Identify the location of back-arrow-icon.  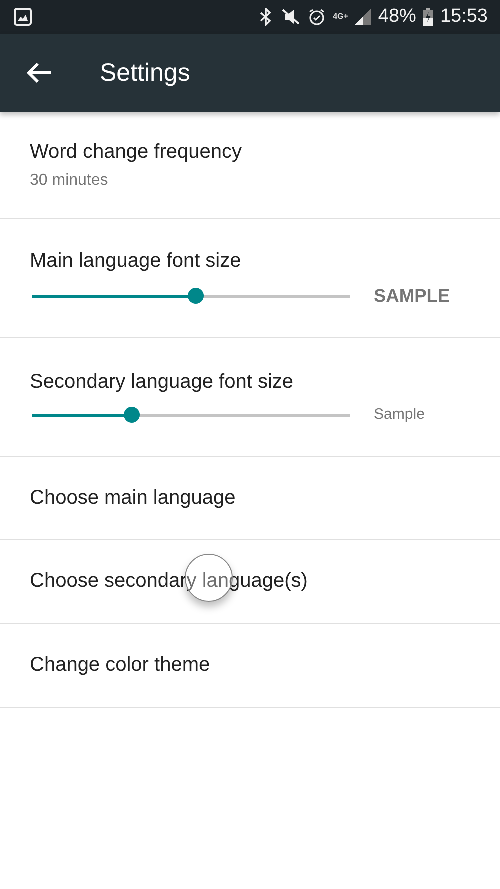
(39, 73).